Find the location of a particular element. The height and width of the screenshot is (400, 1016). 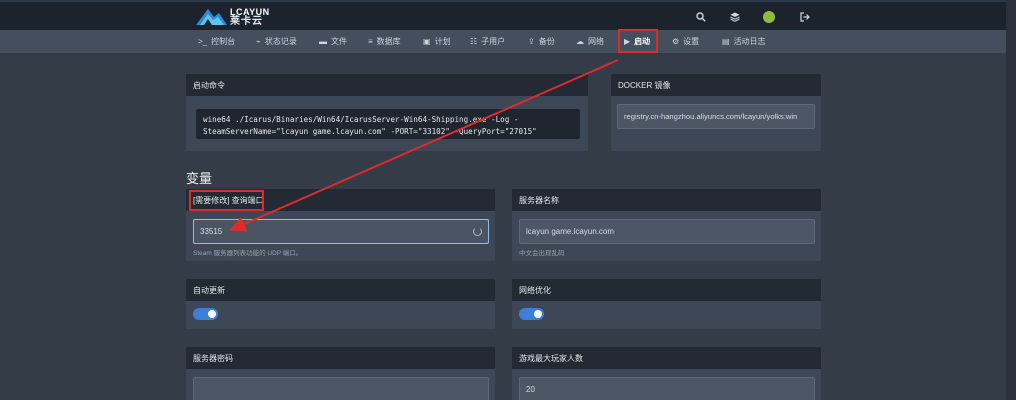

panel-title: 网络优化 is located at coordinates (666, 290).